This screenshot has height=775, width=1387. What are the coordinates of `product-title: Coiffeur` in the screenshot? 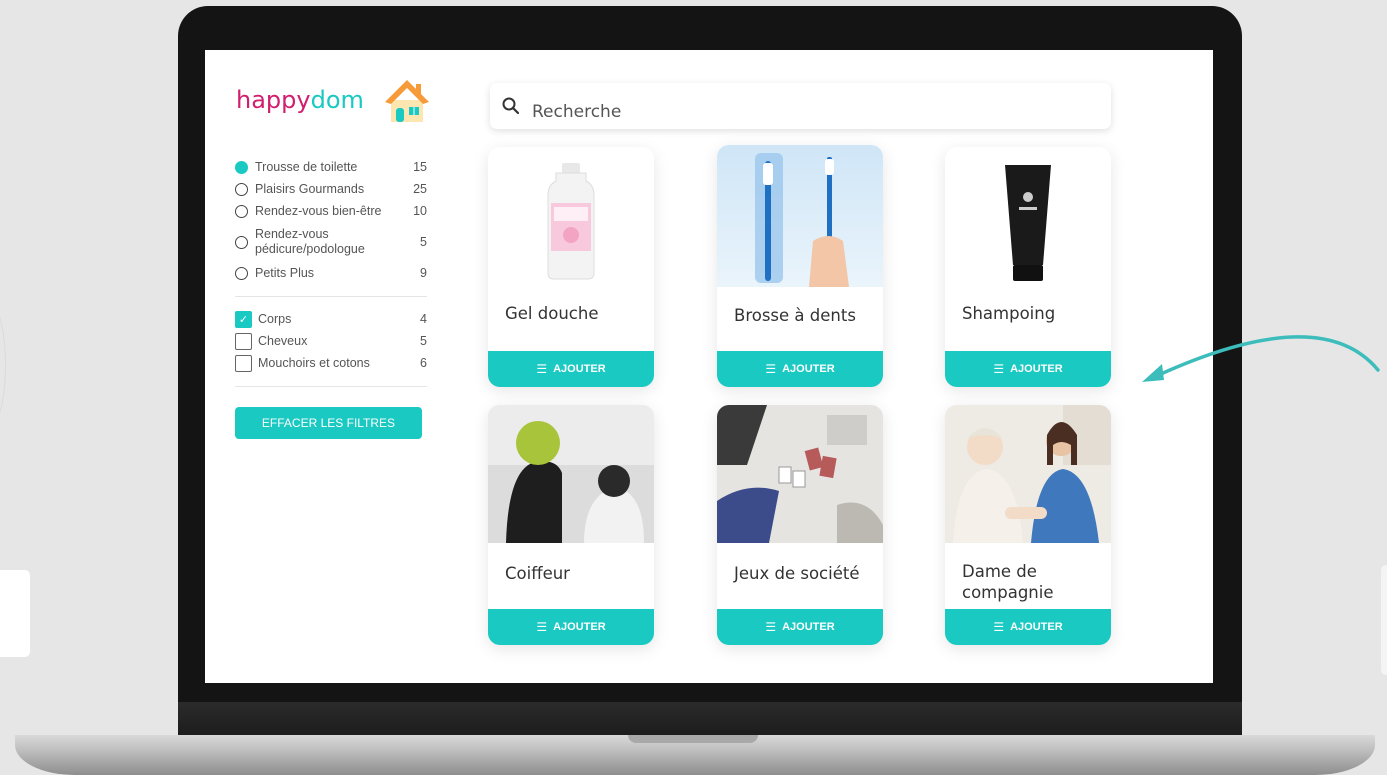 It's located at (537, 573).